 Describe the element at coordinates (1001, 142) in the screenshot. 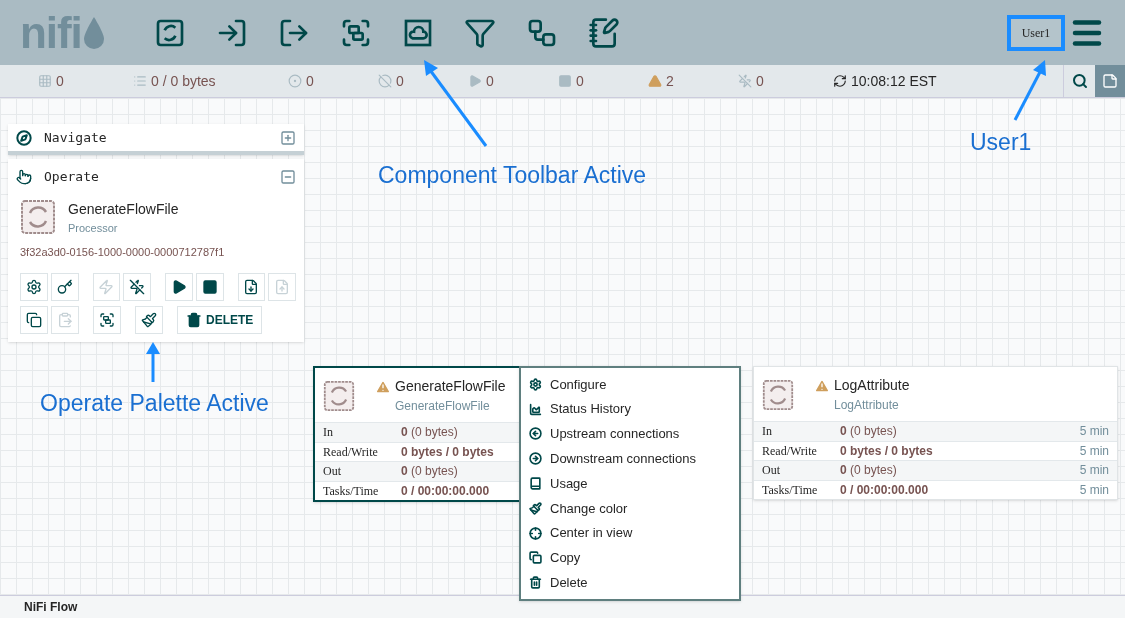

I see `annotation-label: User1` at that location.